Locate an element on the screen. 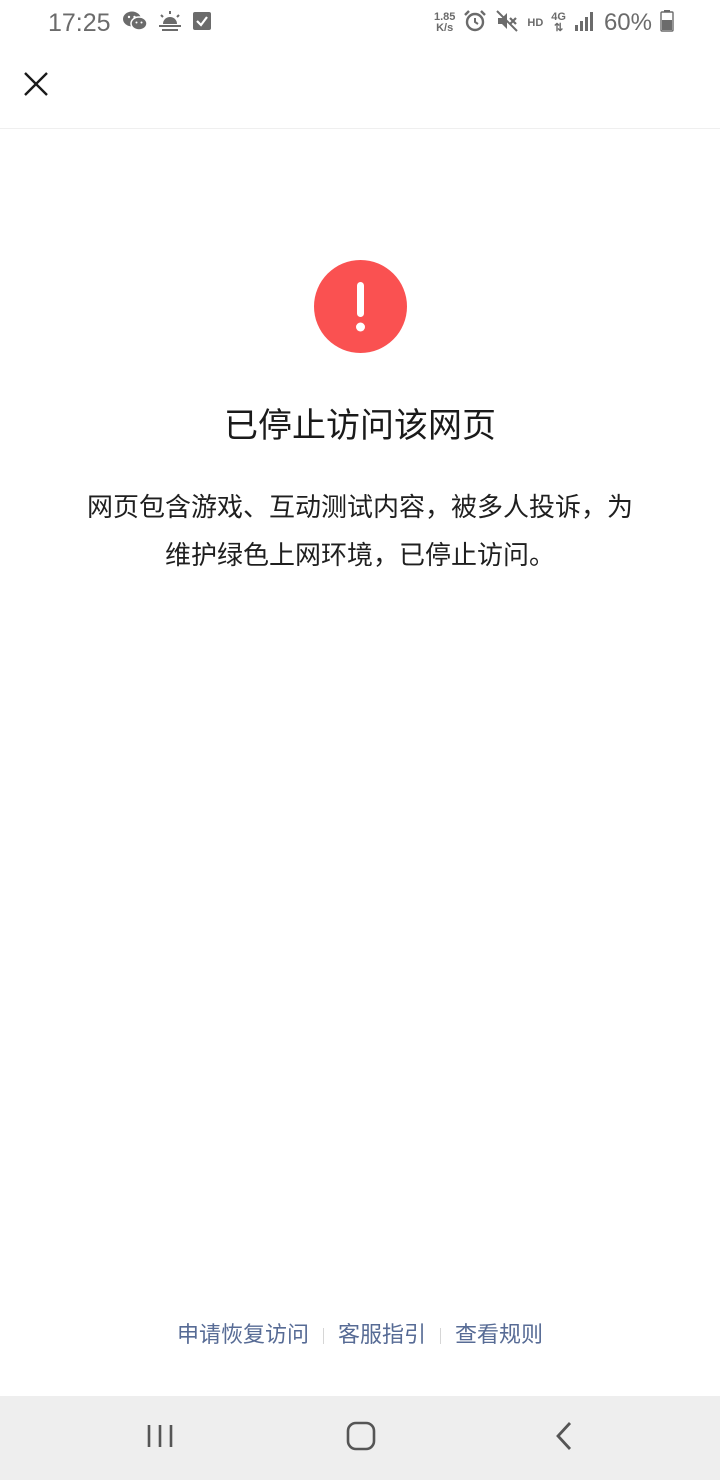  status-left-icons is located at coordinates (167, 23).